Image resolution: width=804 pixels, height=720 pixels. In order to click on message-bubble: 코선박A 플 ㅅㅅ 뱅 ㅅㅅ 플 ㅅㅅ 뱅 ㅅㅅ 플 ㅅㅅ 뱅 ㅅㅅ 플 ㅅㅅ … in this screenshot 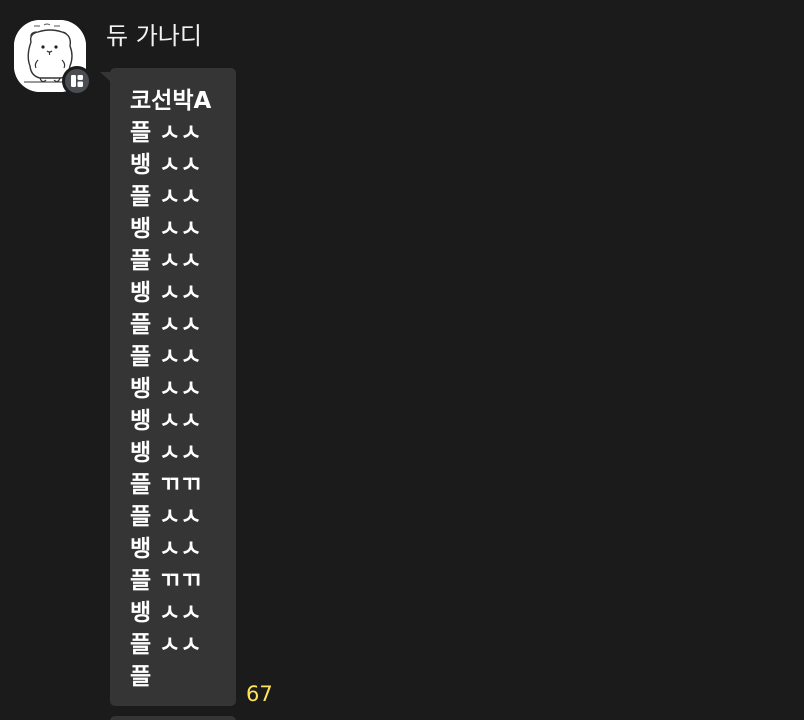, I will do `click(173, 387)`.